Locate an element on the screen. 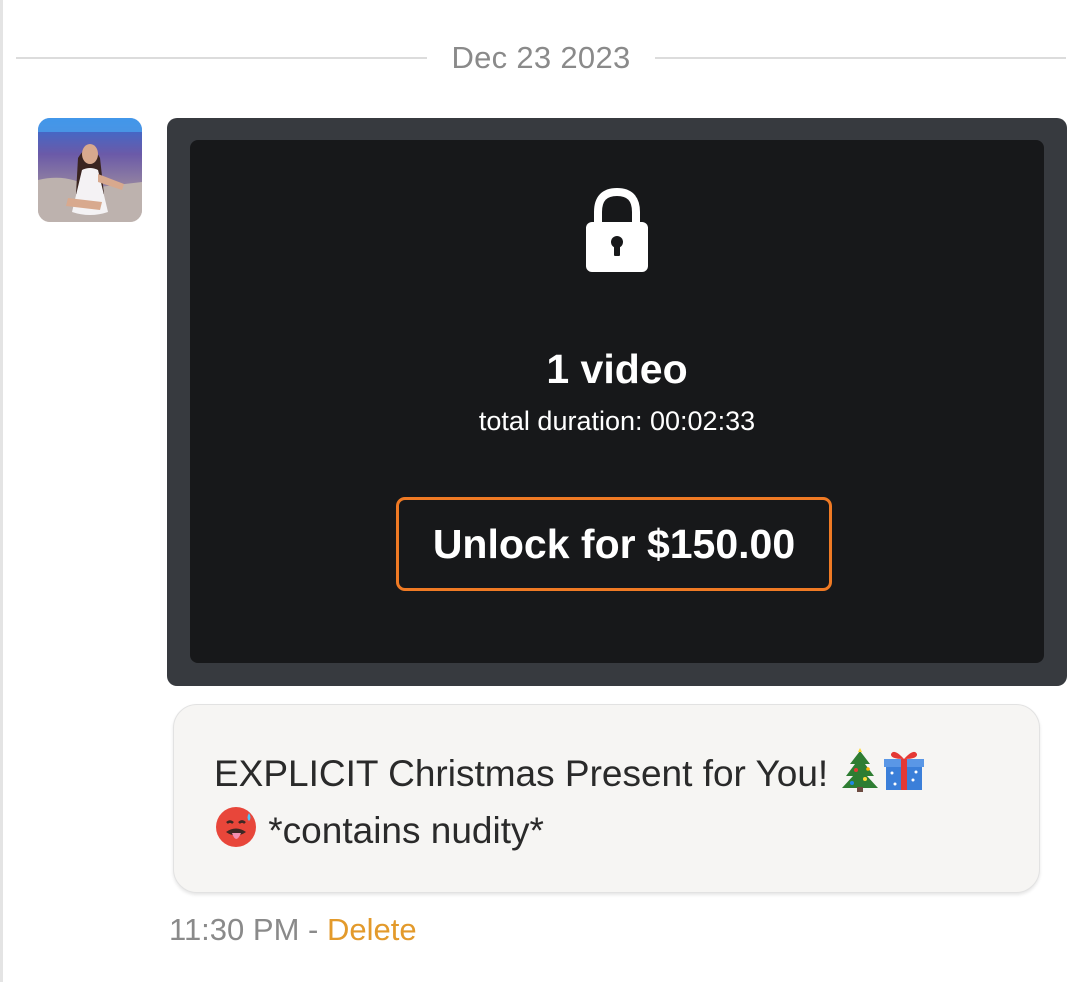  lock-icon is located at coordinates (617, 229).